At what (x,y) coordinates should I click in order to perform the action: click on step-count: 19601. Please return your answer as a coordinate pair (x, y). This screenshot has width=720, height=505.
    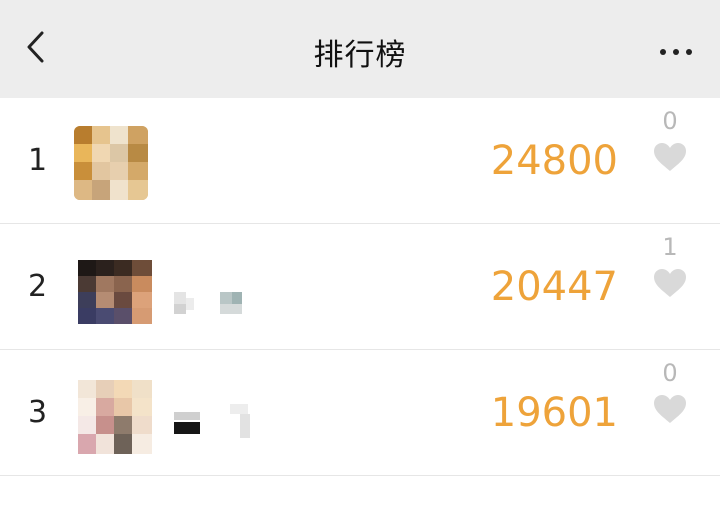
    Looking at the image, I should click on (554, 413).